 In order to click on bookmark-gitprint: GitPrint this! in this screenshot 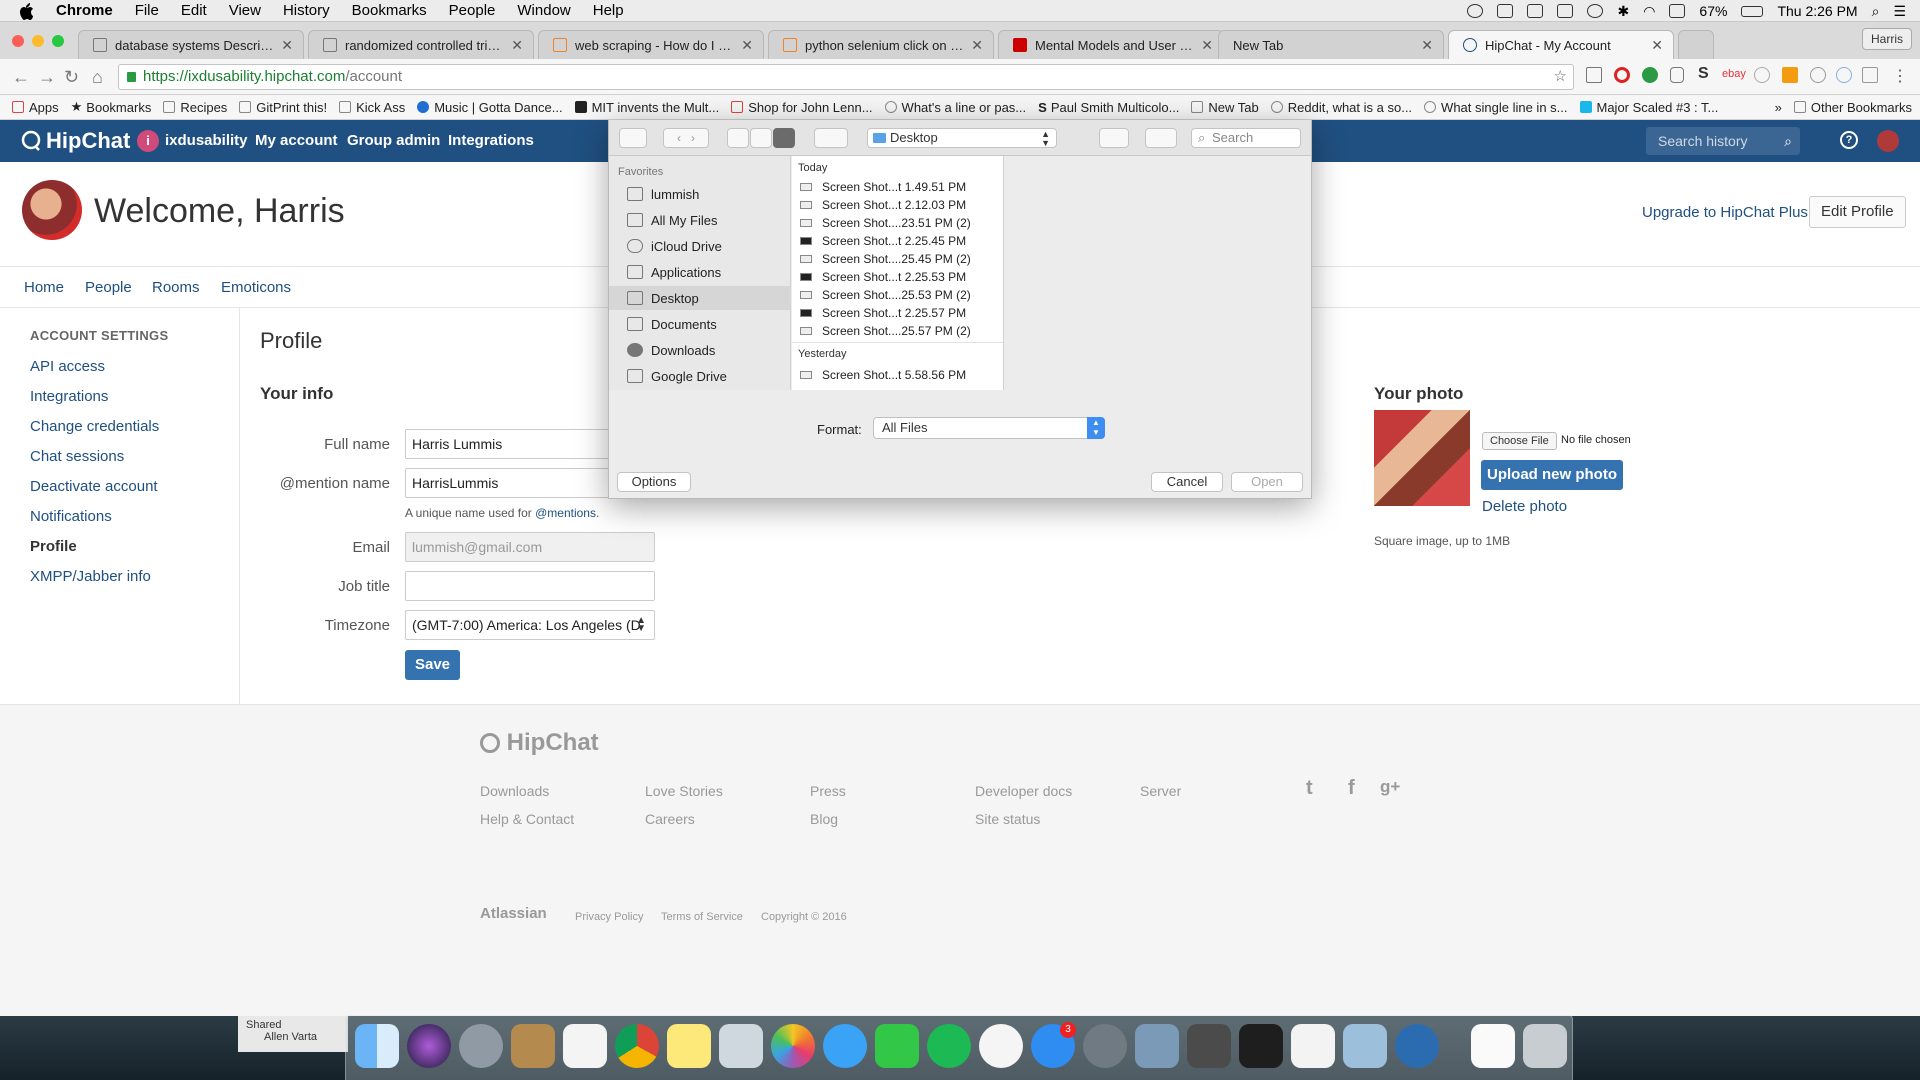, I will do `click(283, 107)`.